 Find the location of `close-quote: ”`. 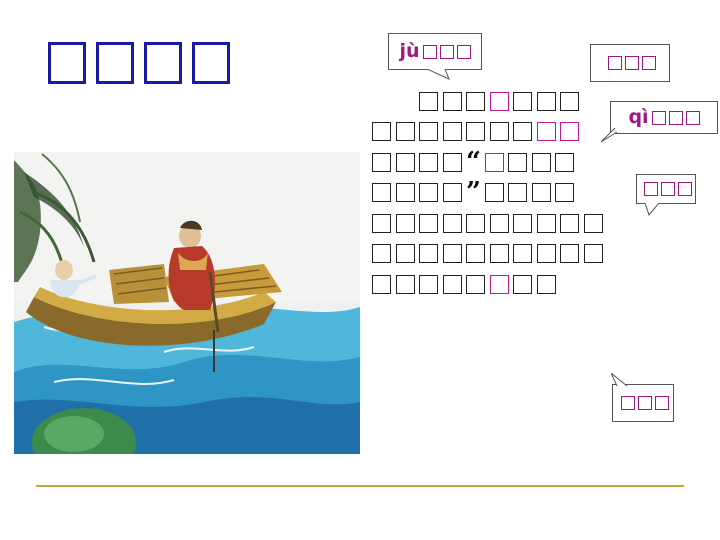

close-quote: ” is located at coordinates (473, 192).